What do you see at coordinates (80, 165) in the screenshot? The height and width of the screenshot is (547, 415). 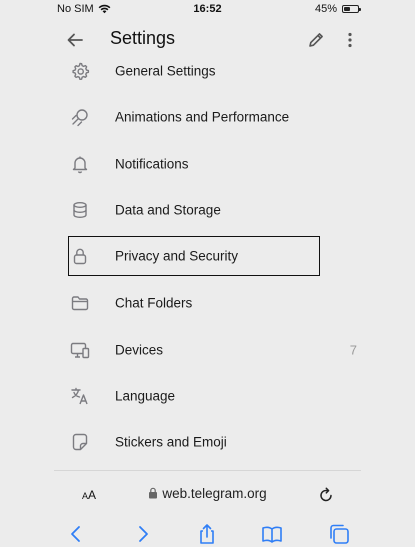 I see `bell-icon` at bounding box center [80, 165].